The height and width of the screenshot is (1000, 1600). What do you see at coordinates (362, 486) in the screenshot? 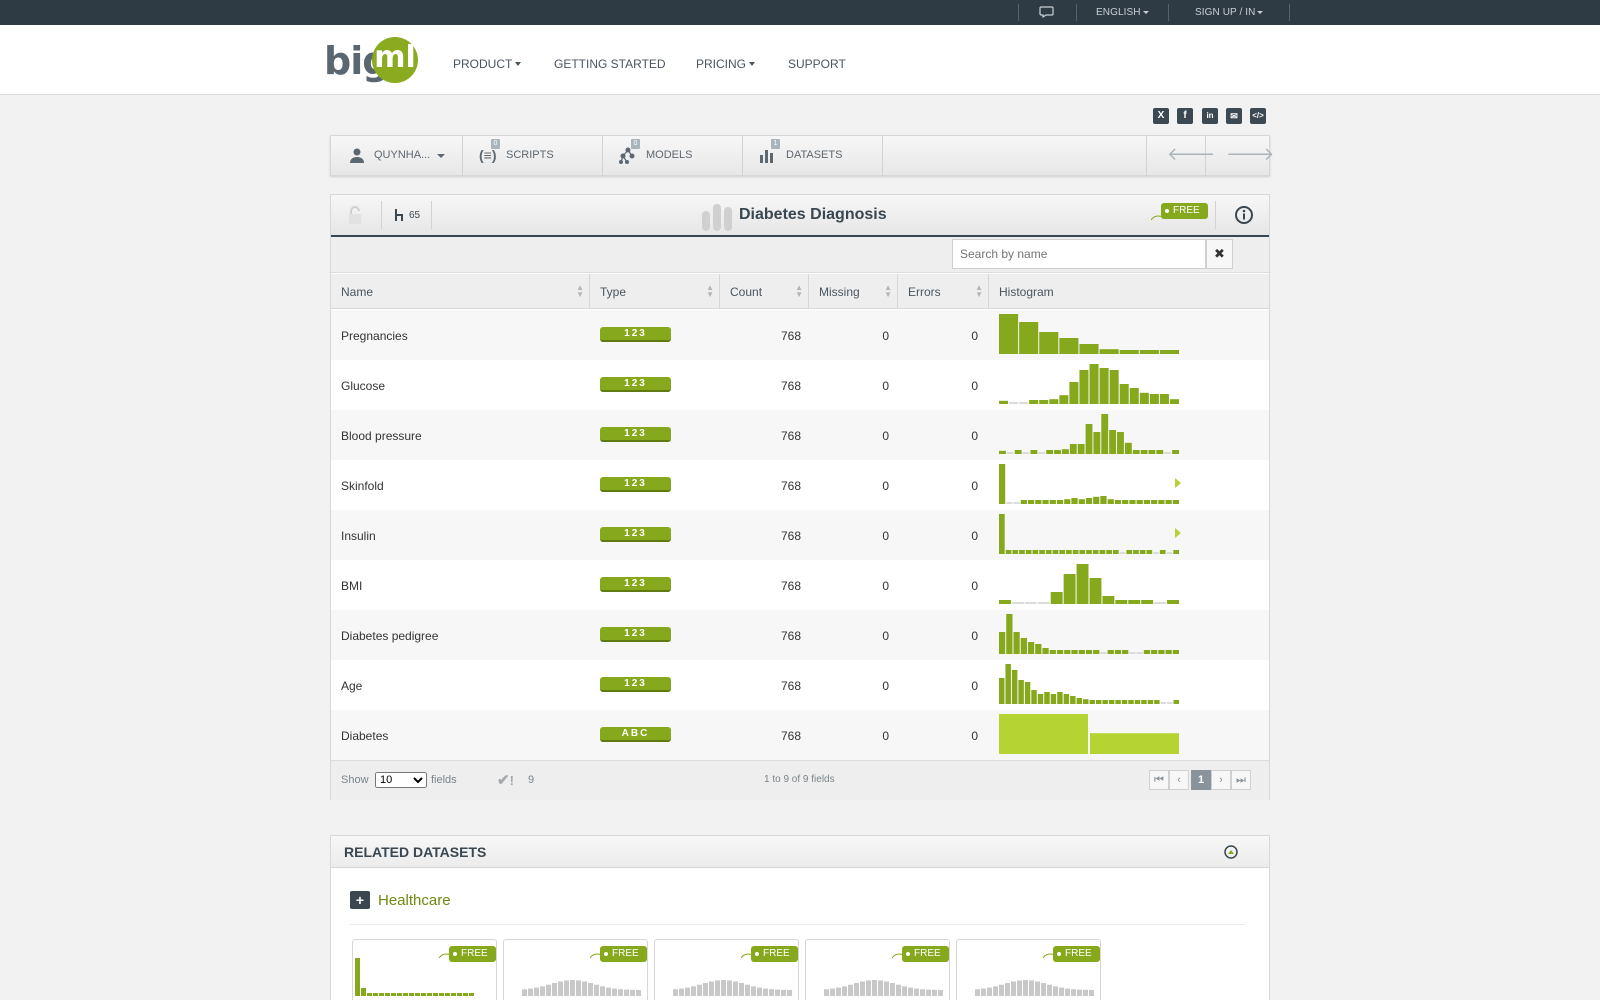
I see `field-name: Skinfold` at bounding box center [362, 486].